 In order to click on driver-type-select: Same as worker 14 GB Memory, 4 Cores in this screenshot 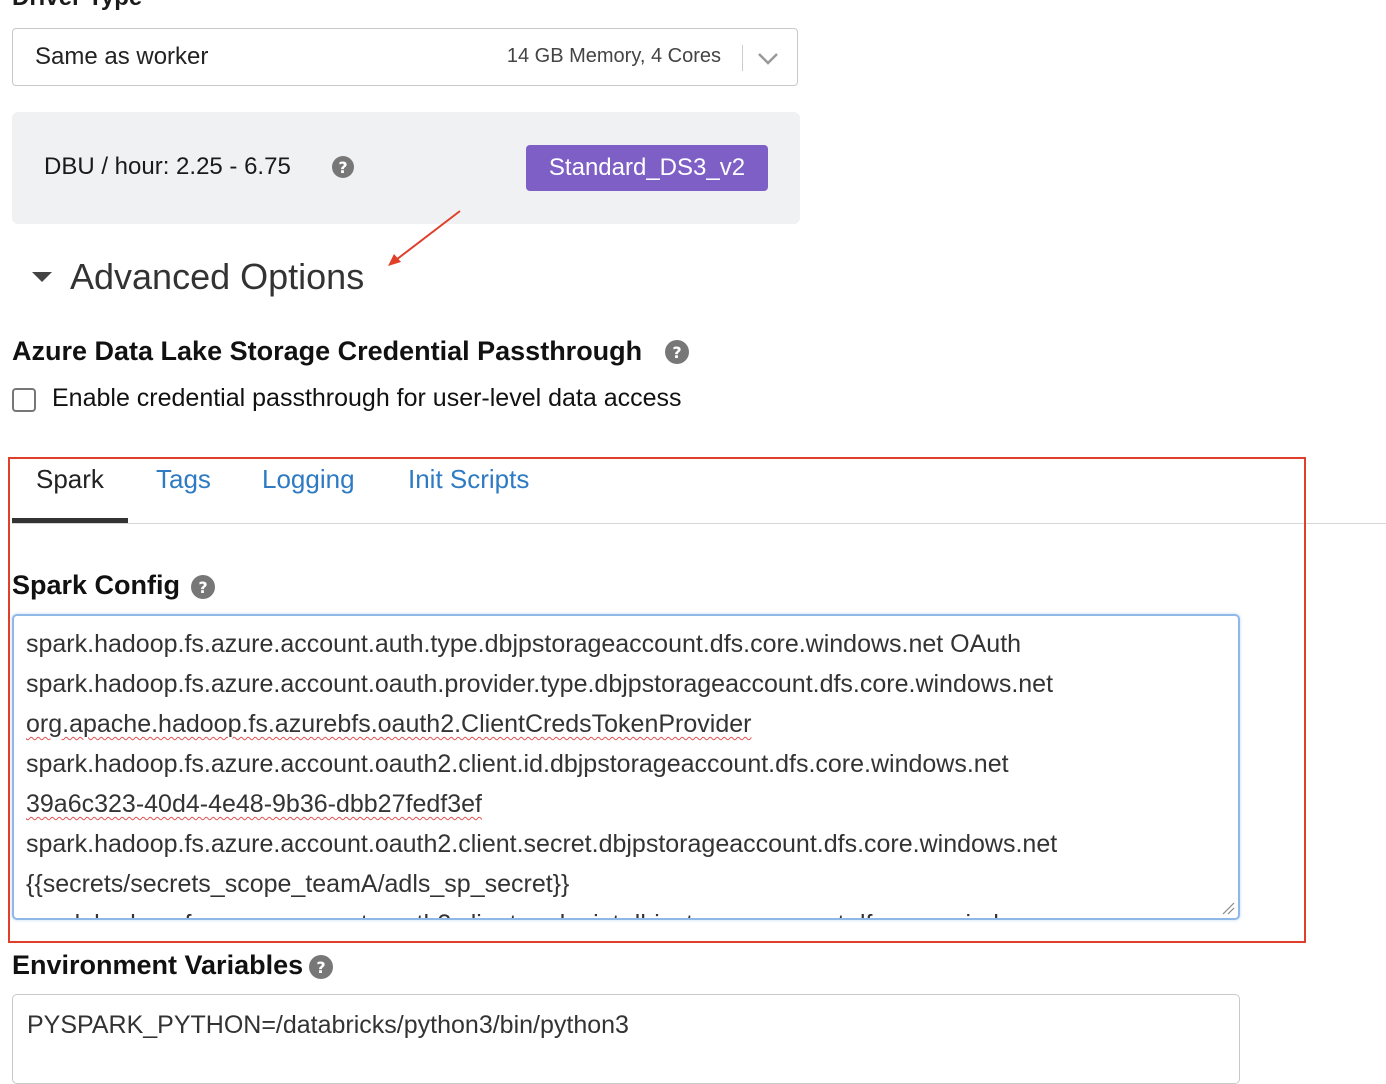, I will do `click(405, 57)`.